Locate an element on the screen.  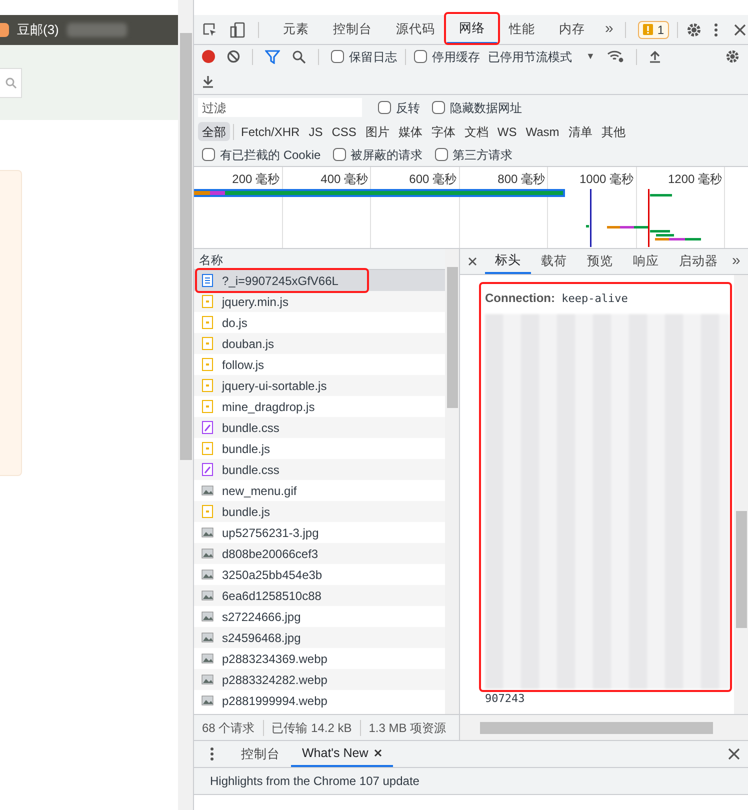
inspect-icon is located at coordinates (210, 30).